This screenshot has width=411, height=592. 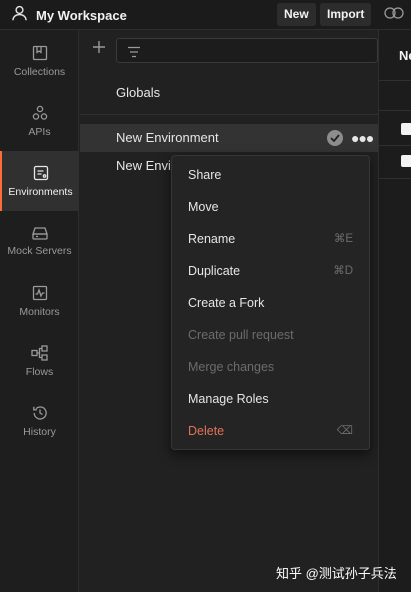 What do you see at coordinates (346, 14) in the screenshot?
I see `import-button: Import` at bounding box center [346, 14].